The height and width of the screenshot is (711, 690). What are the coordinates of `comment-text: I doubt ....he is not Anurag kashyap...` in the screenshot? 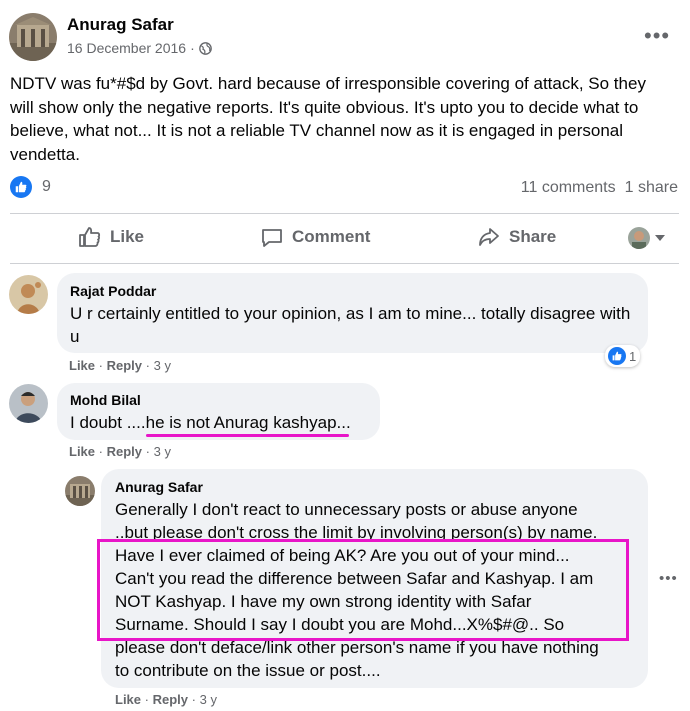 It's located at (210, 422).